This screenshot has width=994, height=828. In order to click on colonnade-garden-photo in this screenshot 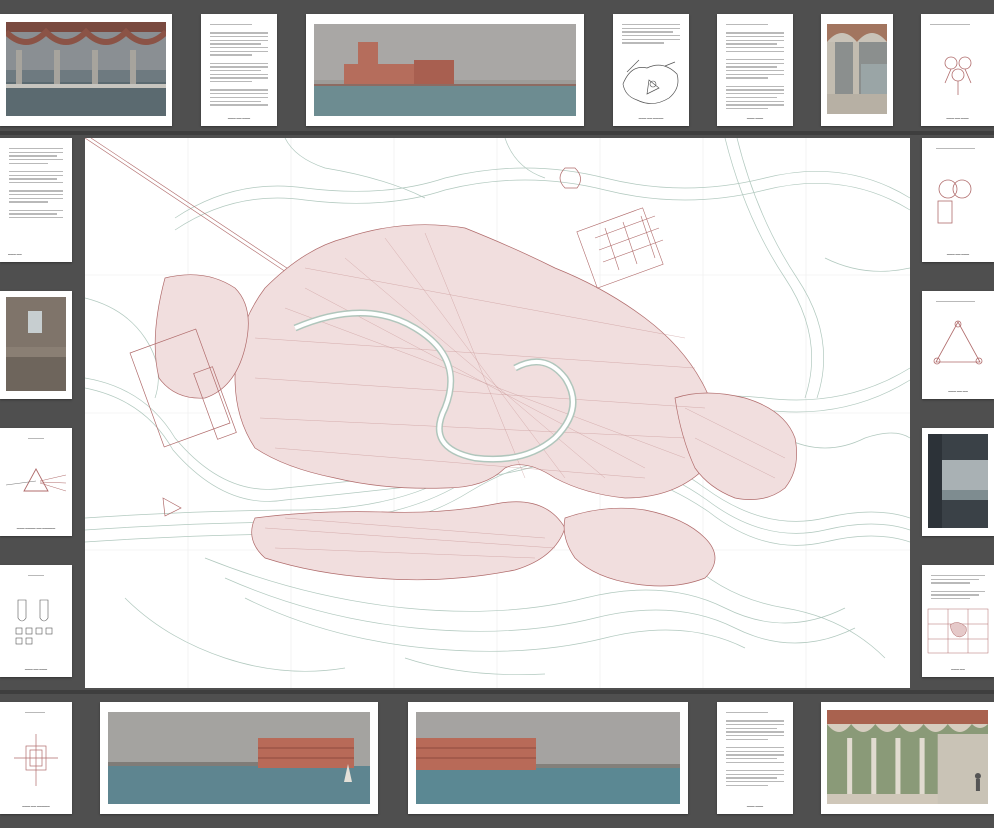, I will do `click(907, 757)`.